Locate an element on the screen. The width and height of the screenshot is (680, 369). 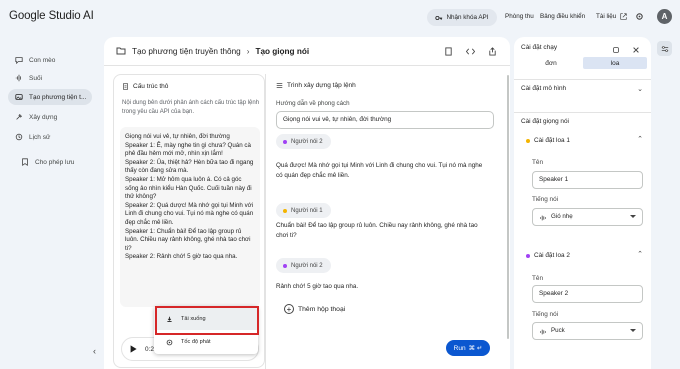
chevron-left-icon: ‹ is located at coordinates (94, 350).